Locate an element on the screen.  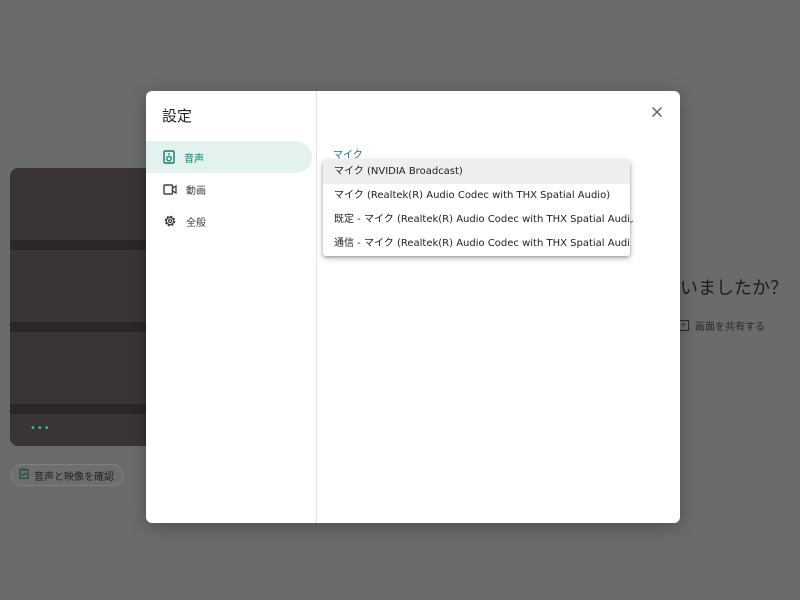
nav-item-label: 動画 is located at coordinates (196, 191).